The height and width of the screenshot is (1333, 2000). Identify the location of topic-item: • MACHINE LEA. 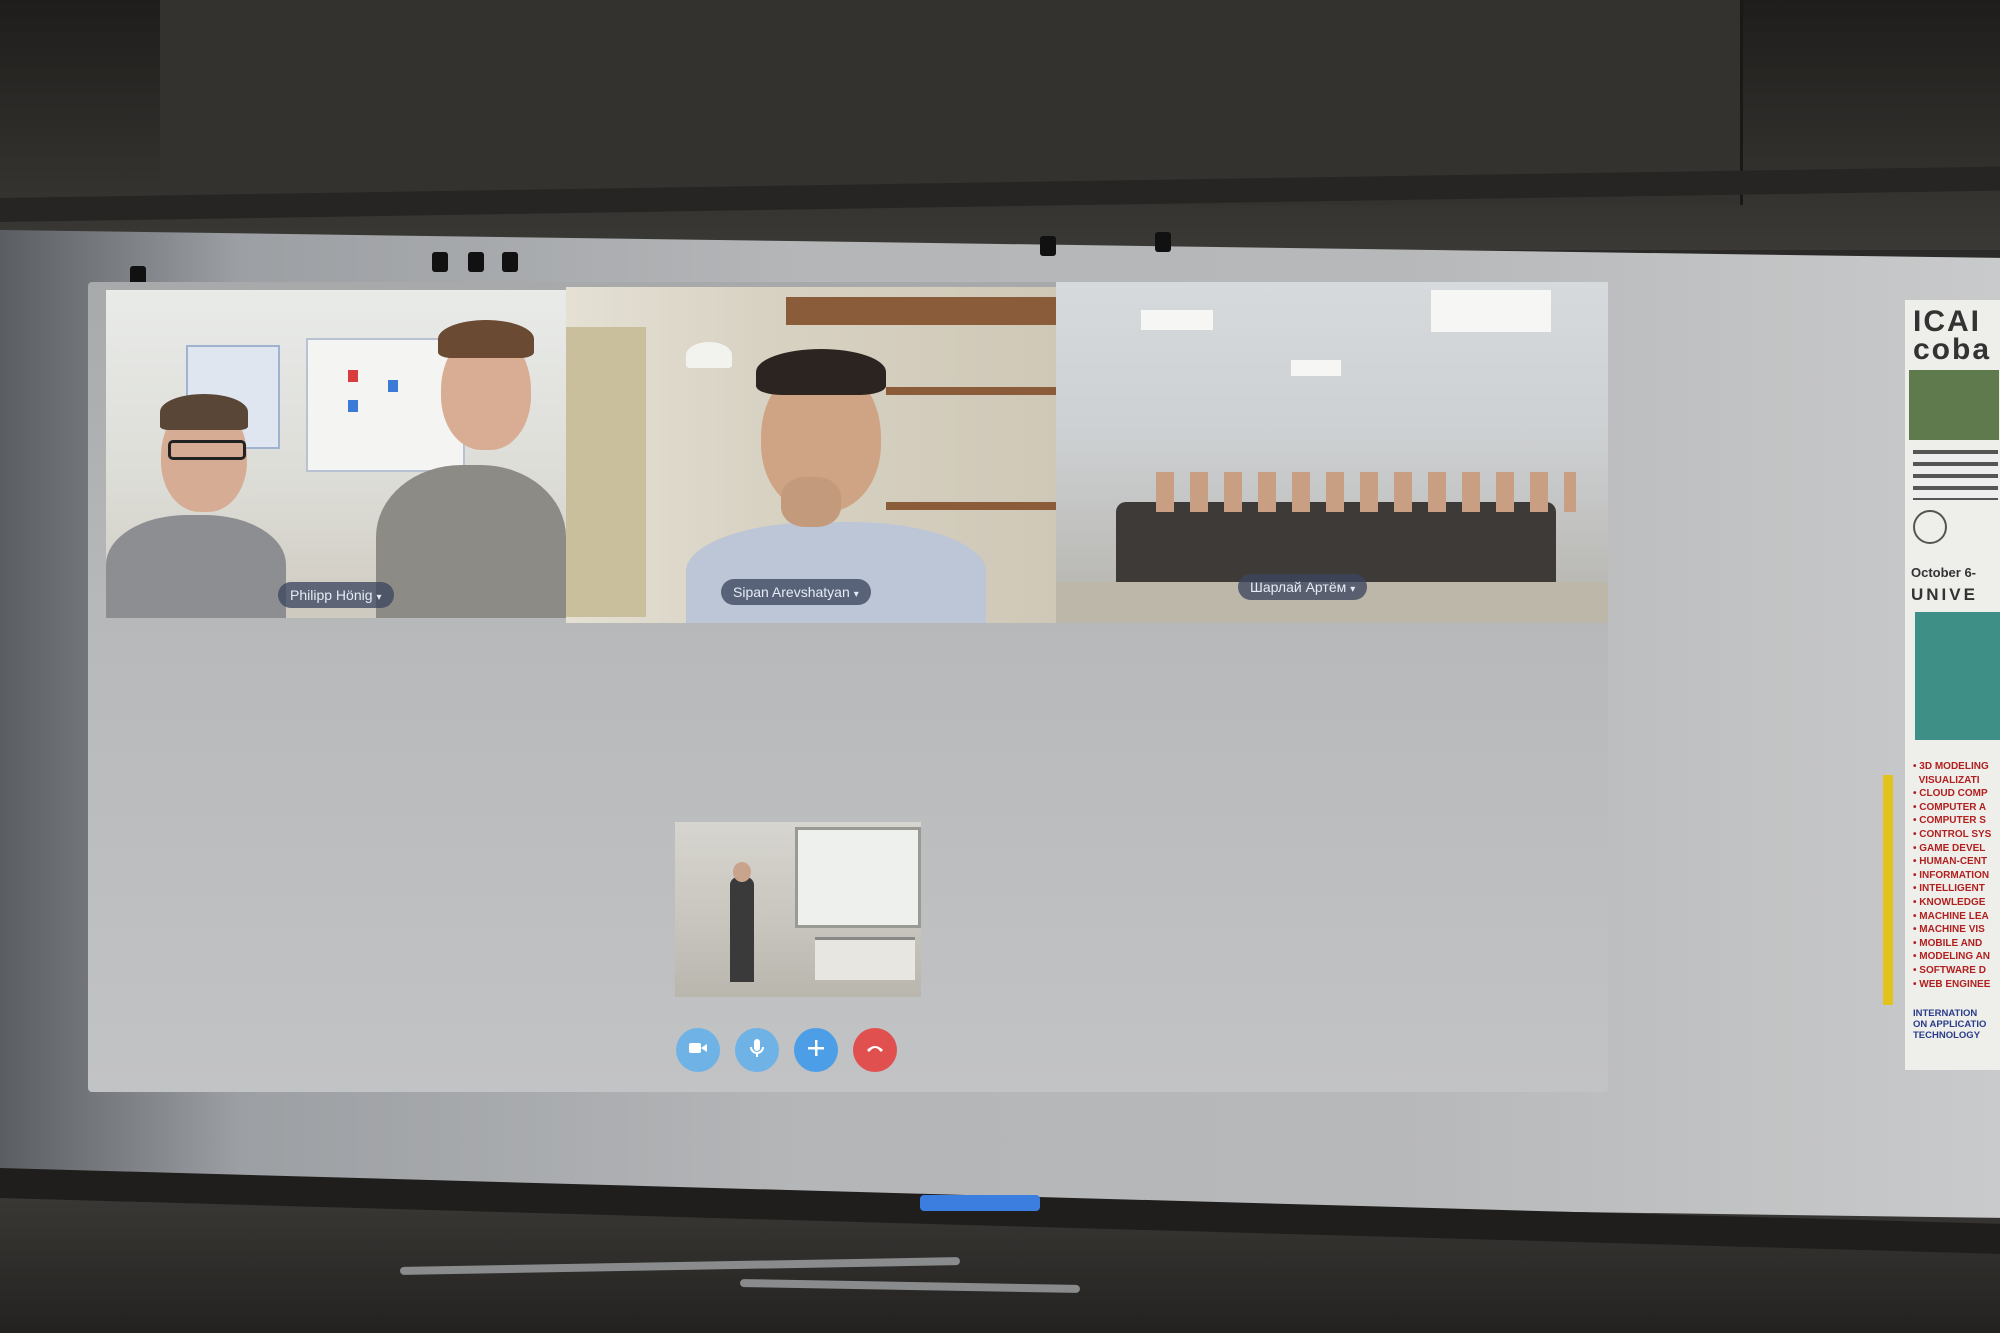
(1951, 916).